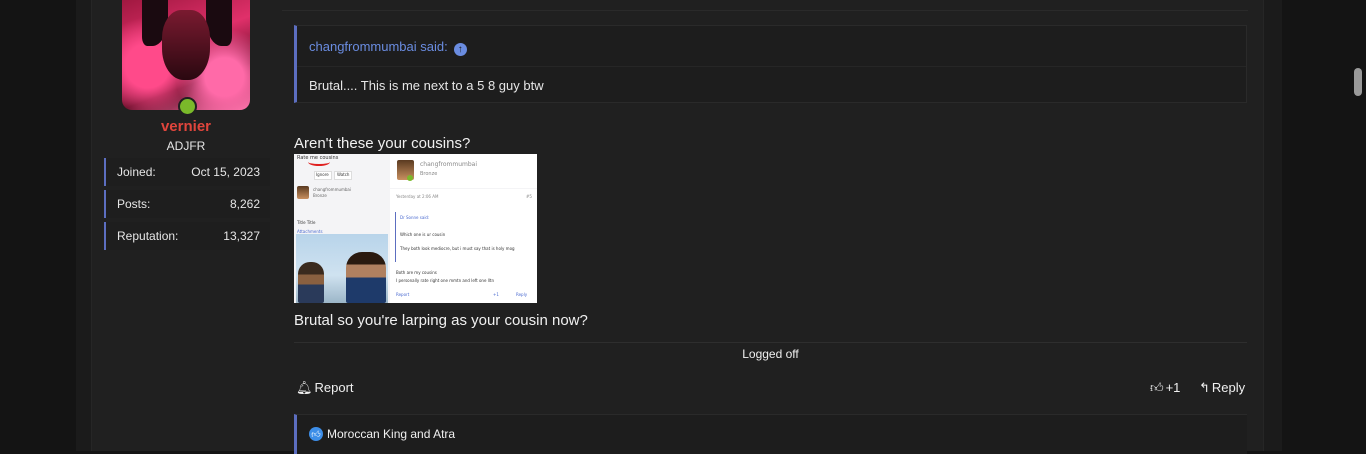  Describe the element at coordinates (316, 434) in the screenshot. I see `like-reaction-icon: 👍︎` at that location.